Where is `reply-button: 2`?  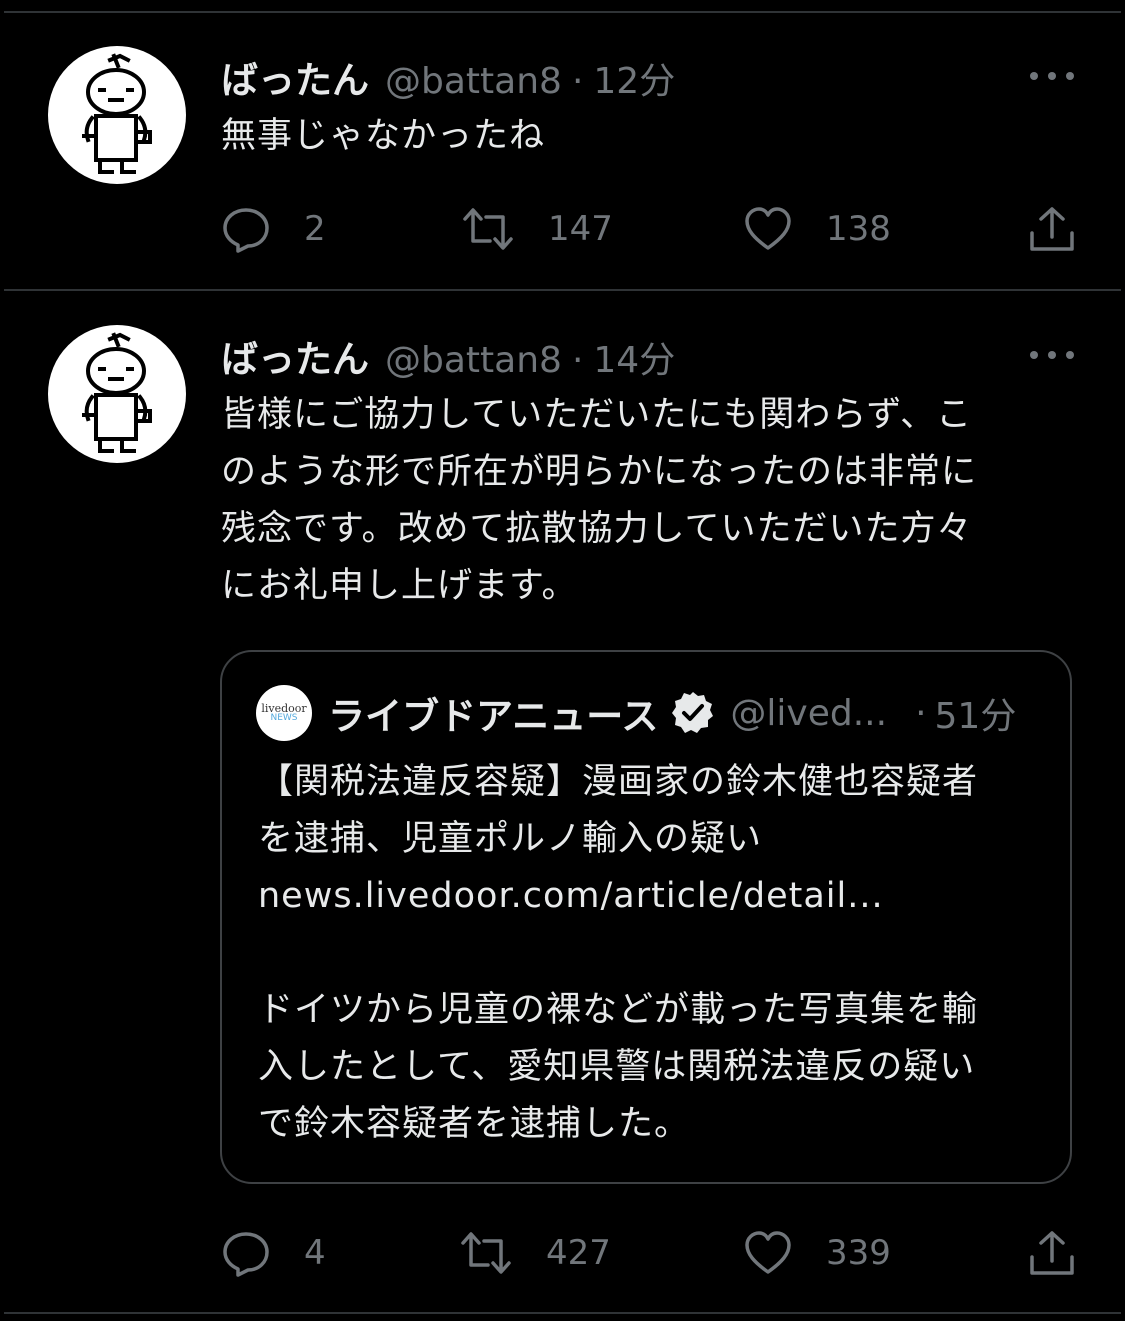
reply-button: 2 is located at coordinates (274, 229).